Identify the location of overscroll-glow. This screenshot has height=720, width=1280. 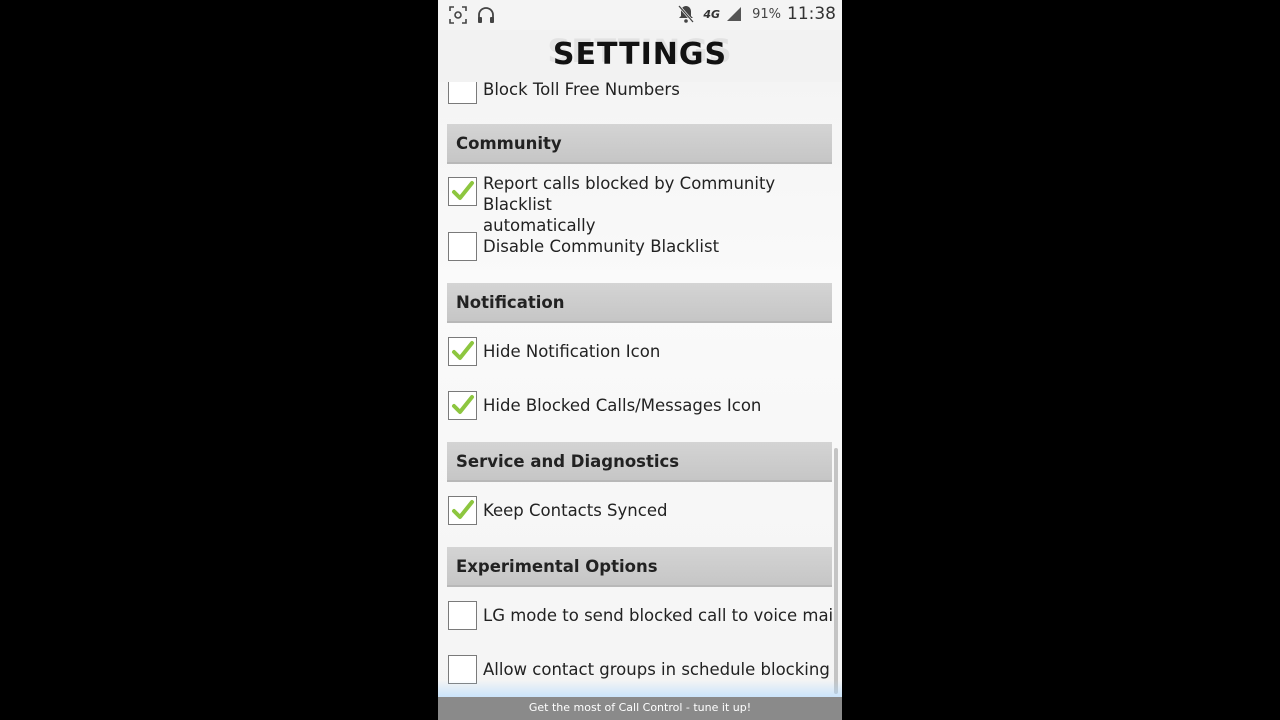
(640, 689).